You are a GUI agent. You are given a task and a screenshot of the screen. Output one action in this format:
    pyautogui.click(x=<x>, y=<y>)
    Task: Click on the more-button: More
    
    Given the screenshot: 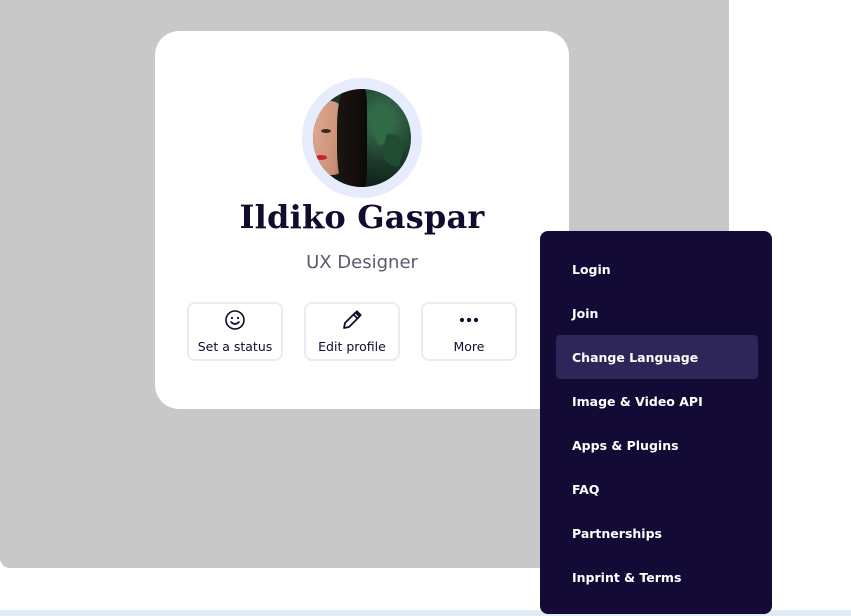 What is the action you would take?
    pyautogui.click(x=469, y=331)
    